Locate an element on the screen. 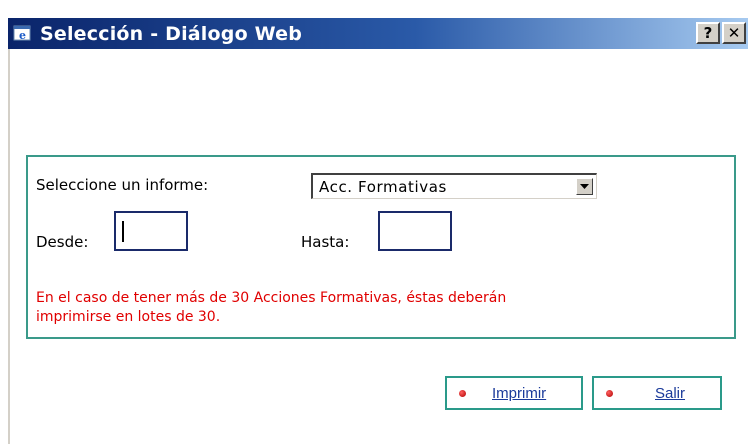 The image size is (748, 444). chevron-down-icon is located at coordinates (584, 186).